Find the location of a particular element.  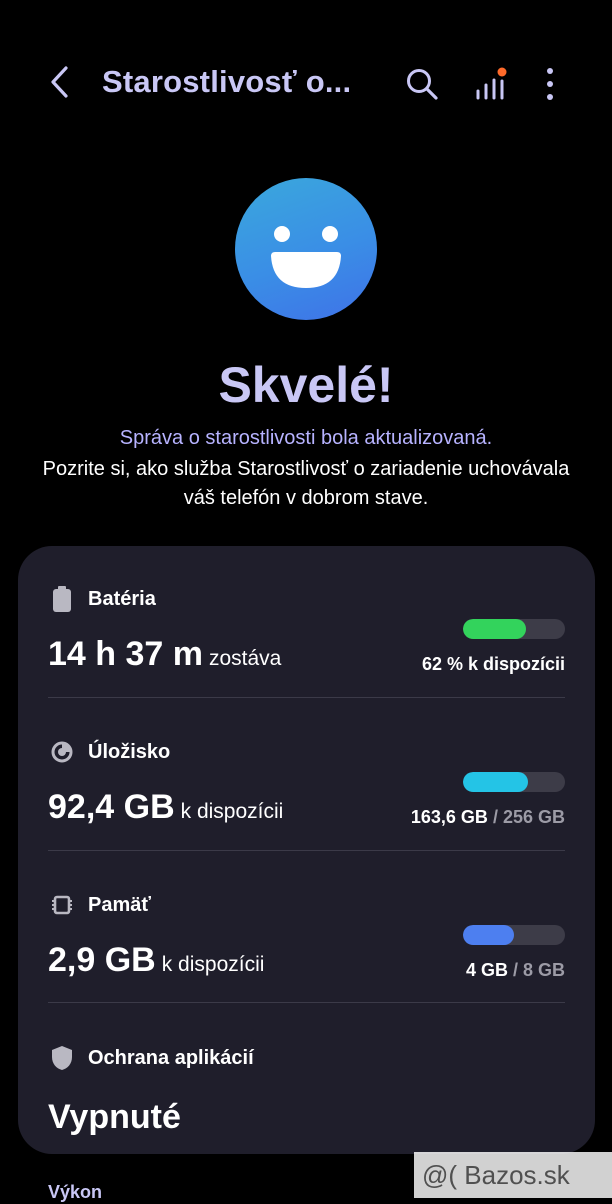

more-options-button is located at coordinates (550, 84).